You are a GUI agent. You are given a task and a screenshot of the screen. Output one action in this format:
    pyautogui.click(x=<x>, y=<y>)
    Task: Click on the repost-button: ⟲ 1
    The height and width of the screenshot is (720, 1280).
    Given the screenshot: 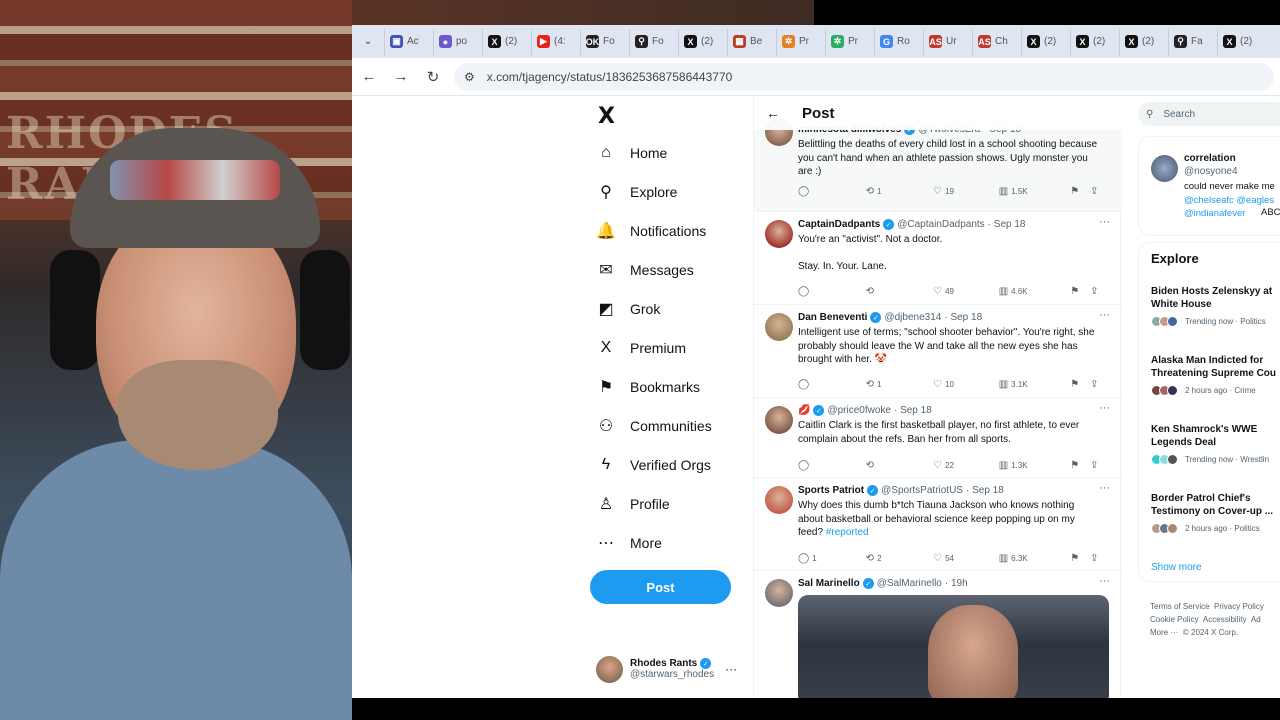 What is the action you would take?
    pyautogui.click(x=900, y=384)
    